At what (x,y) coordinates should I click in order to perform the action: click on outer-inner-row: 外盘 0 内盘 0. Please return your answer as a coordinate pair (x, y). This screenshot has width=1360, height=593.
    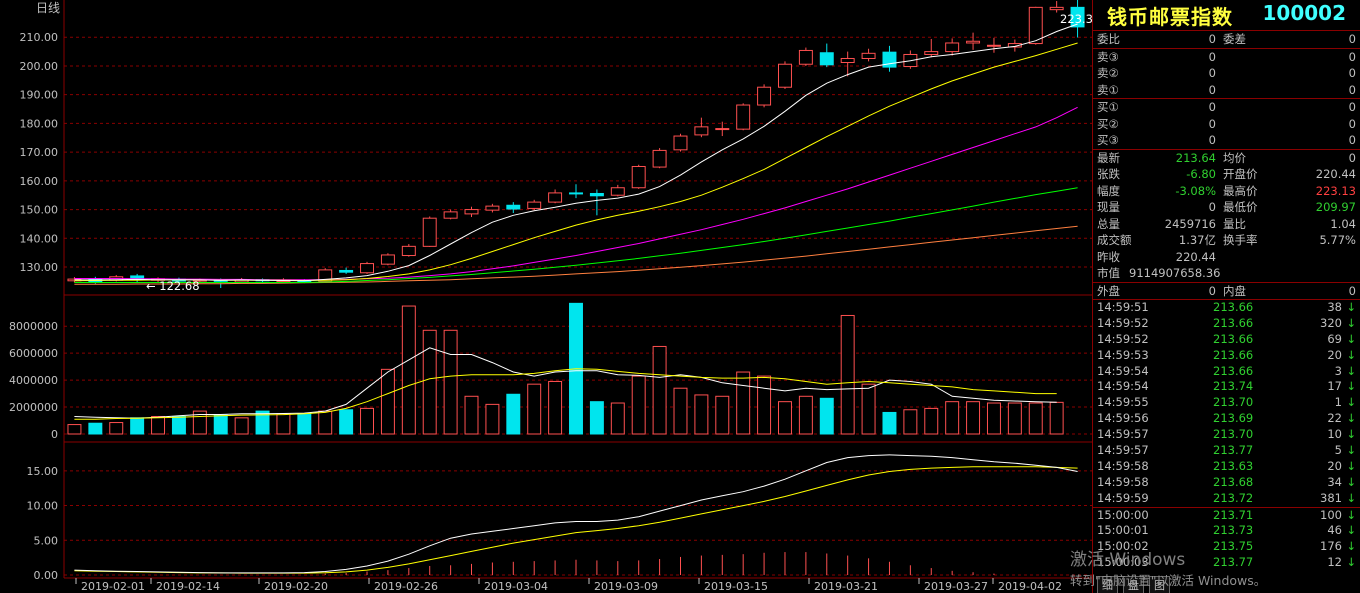
    Looking at the image, I should click on (1226, 291).